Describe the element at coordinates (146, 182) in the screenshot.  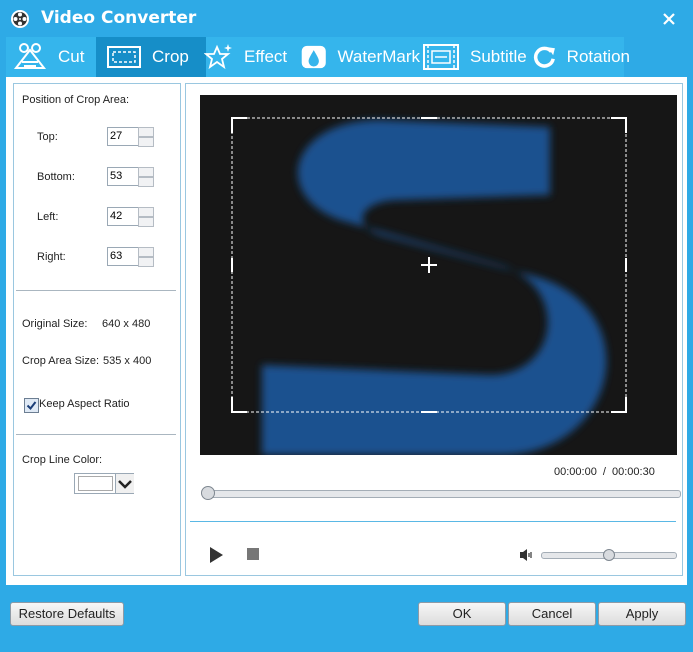
I see `bottom-down-button` at that location.